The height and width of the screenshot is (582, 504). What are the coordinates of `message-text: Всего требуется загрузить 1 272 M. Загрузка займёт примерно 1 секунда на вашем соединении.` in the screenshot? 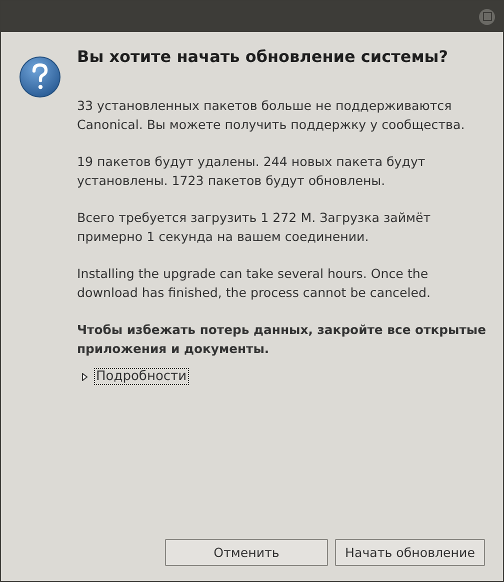 It's located at (254, 227).